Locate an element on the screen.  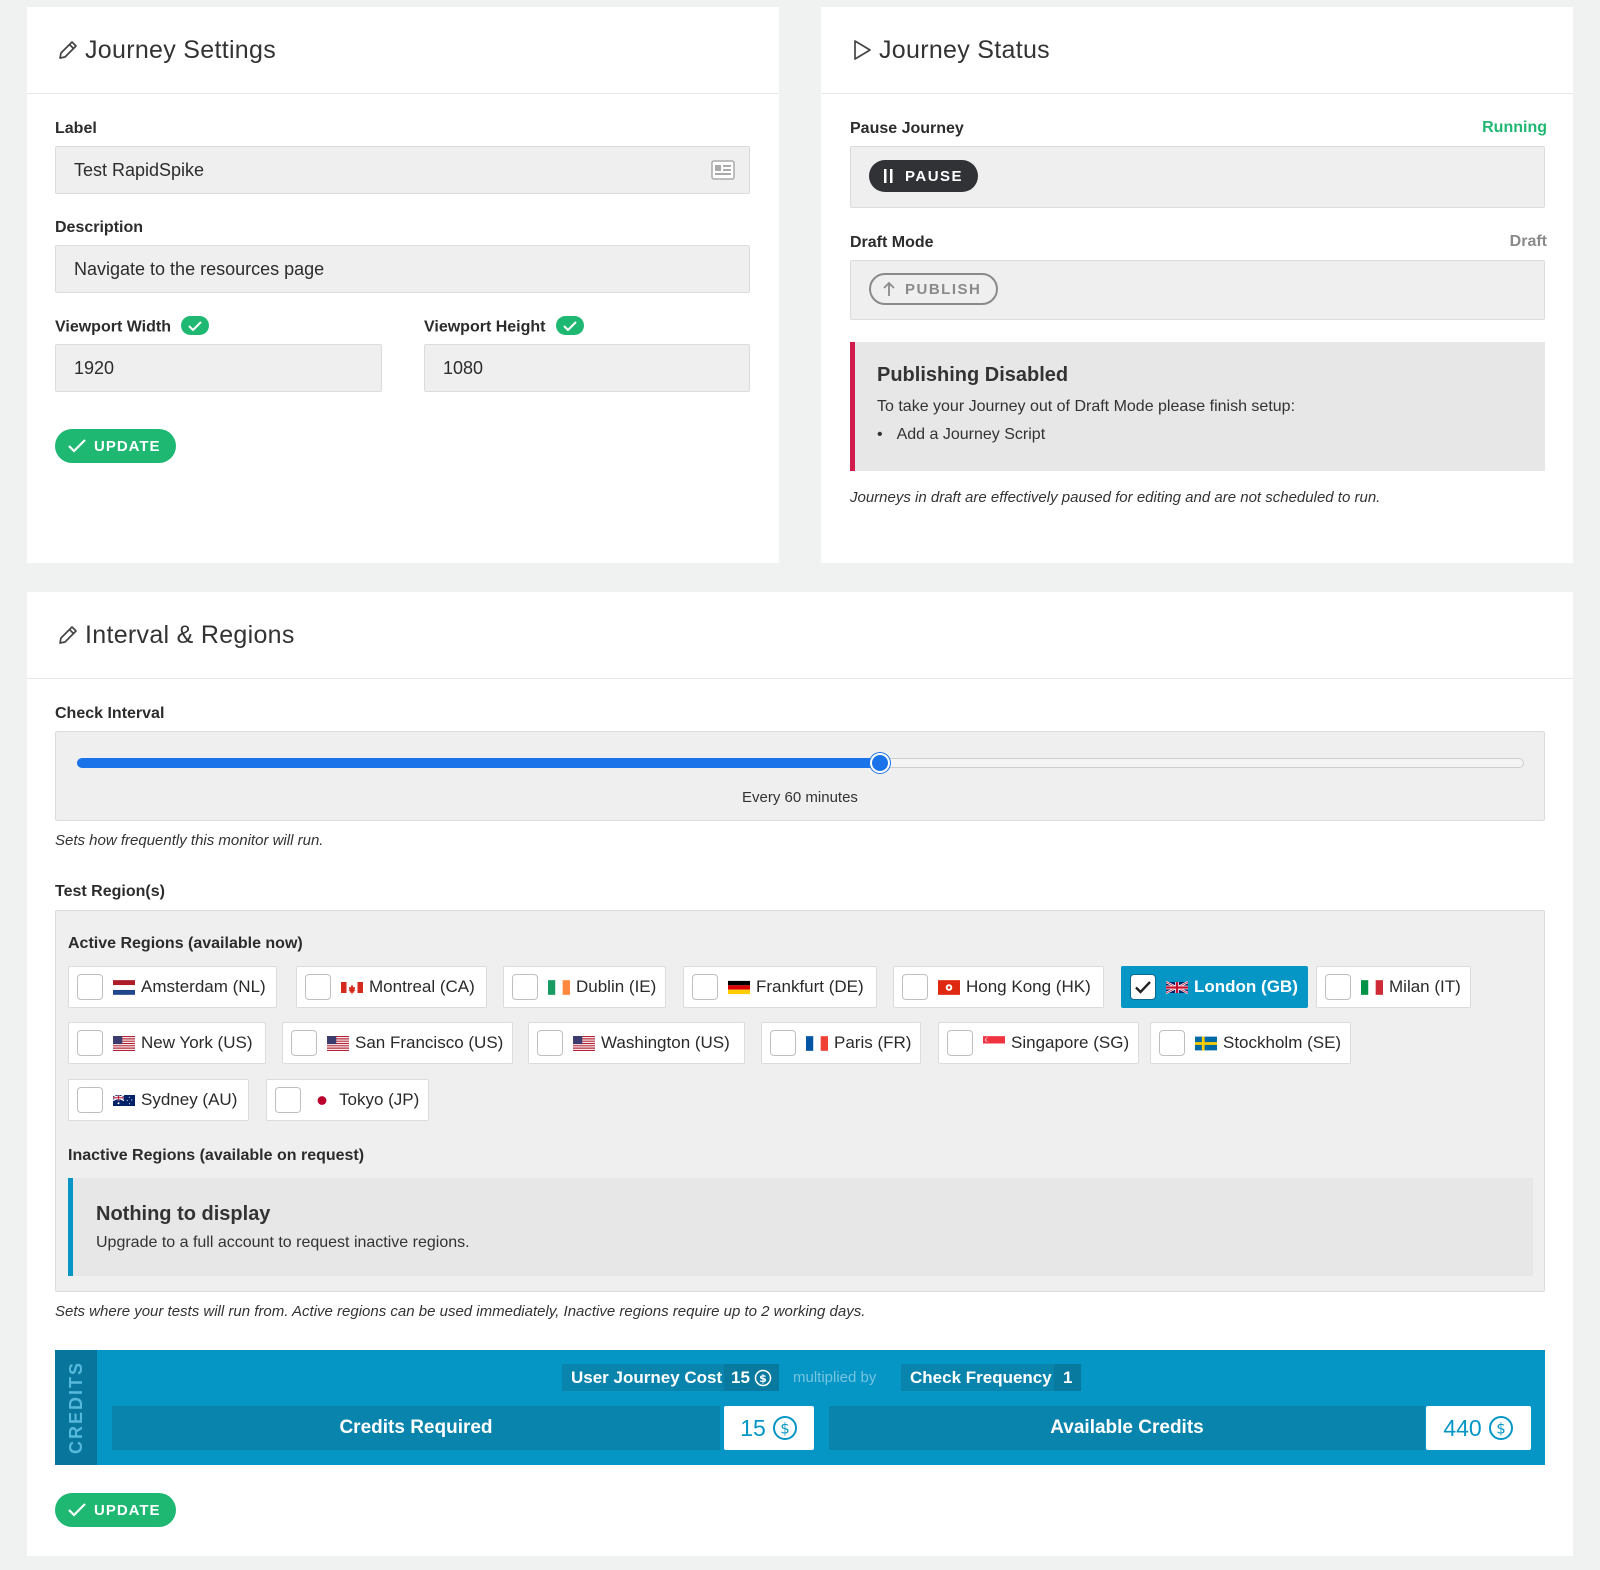
viewport-height-label: Viewport Height is located at coordinates (504, 326).